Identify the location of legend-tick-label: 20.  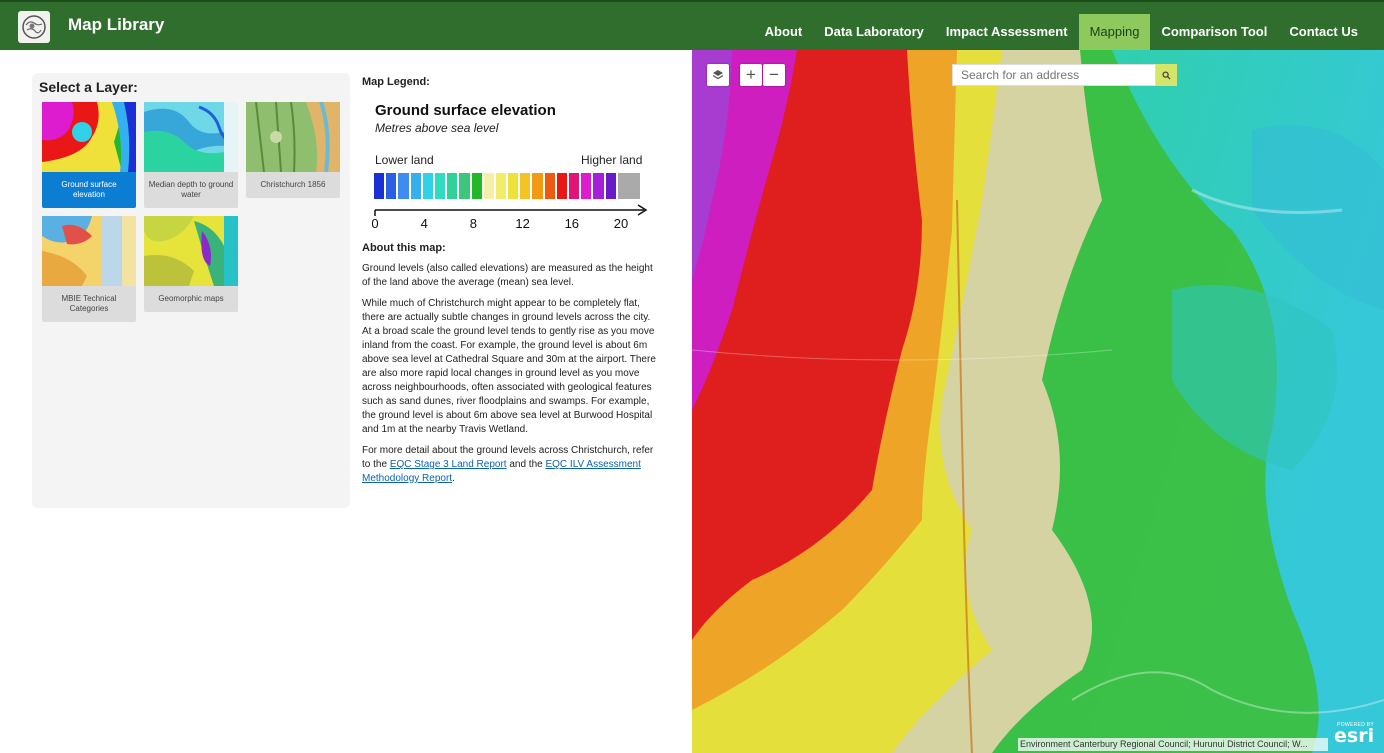
(621, 223).